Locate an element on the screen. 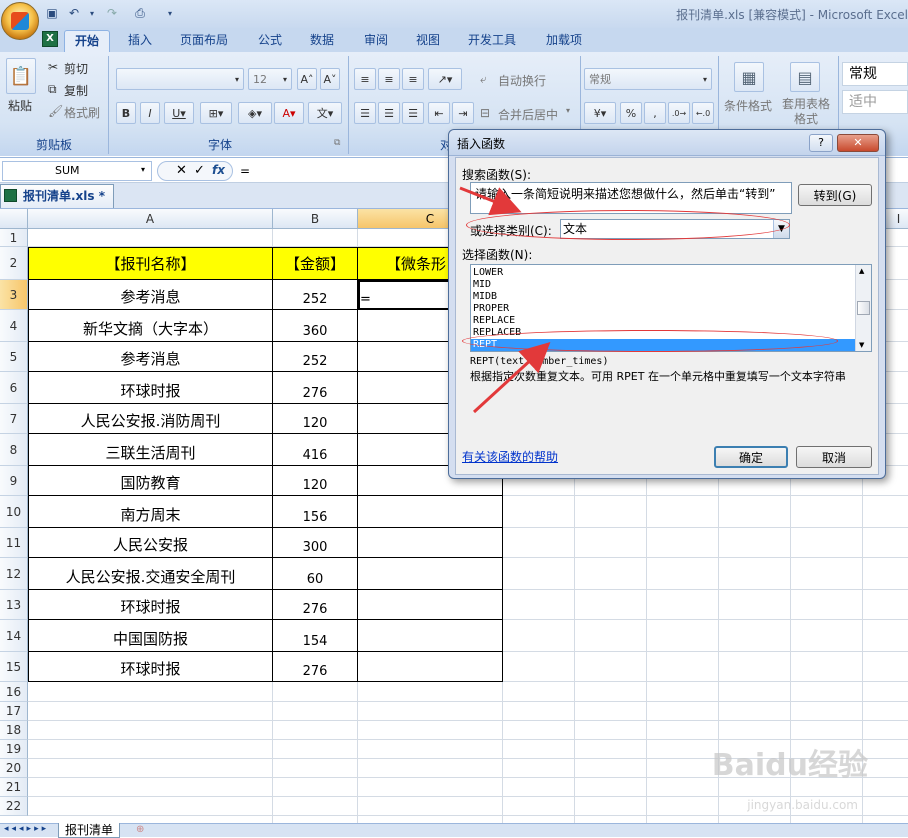 The image size is (908, 838). row-header-6: 6 is located at coordinates (14, 388).